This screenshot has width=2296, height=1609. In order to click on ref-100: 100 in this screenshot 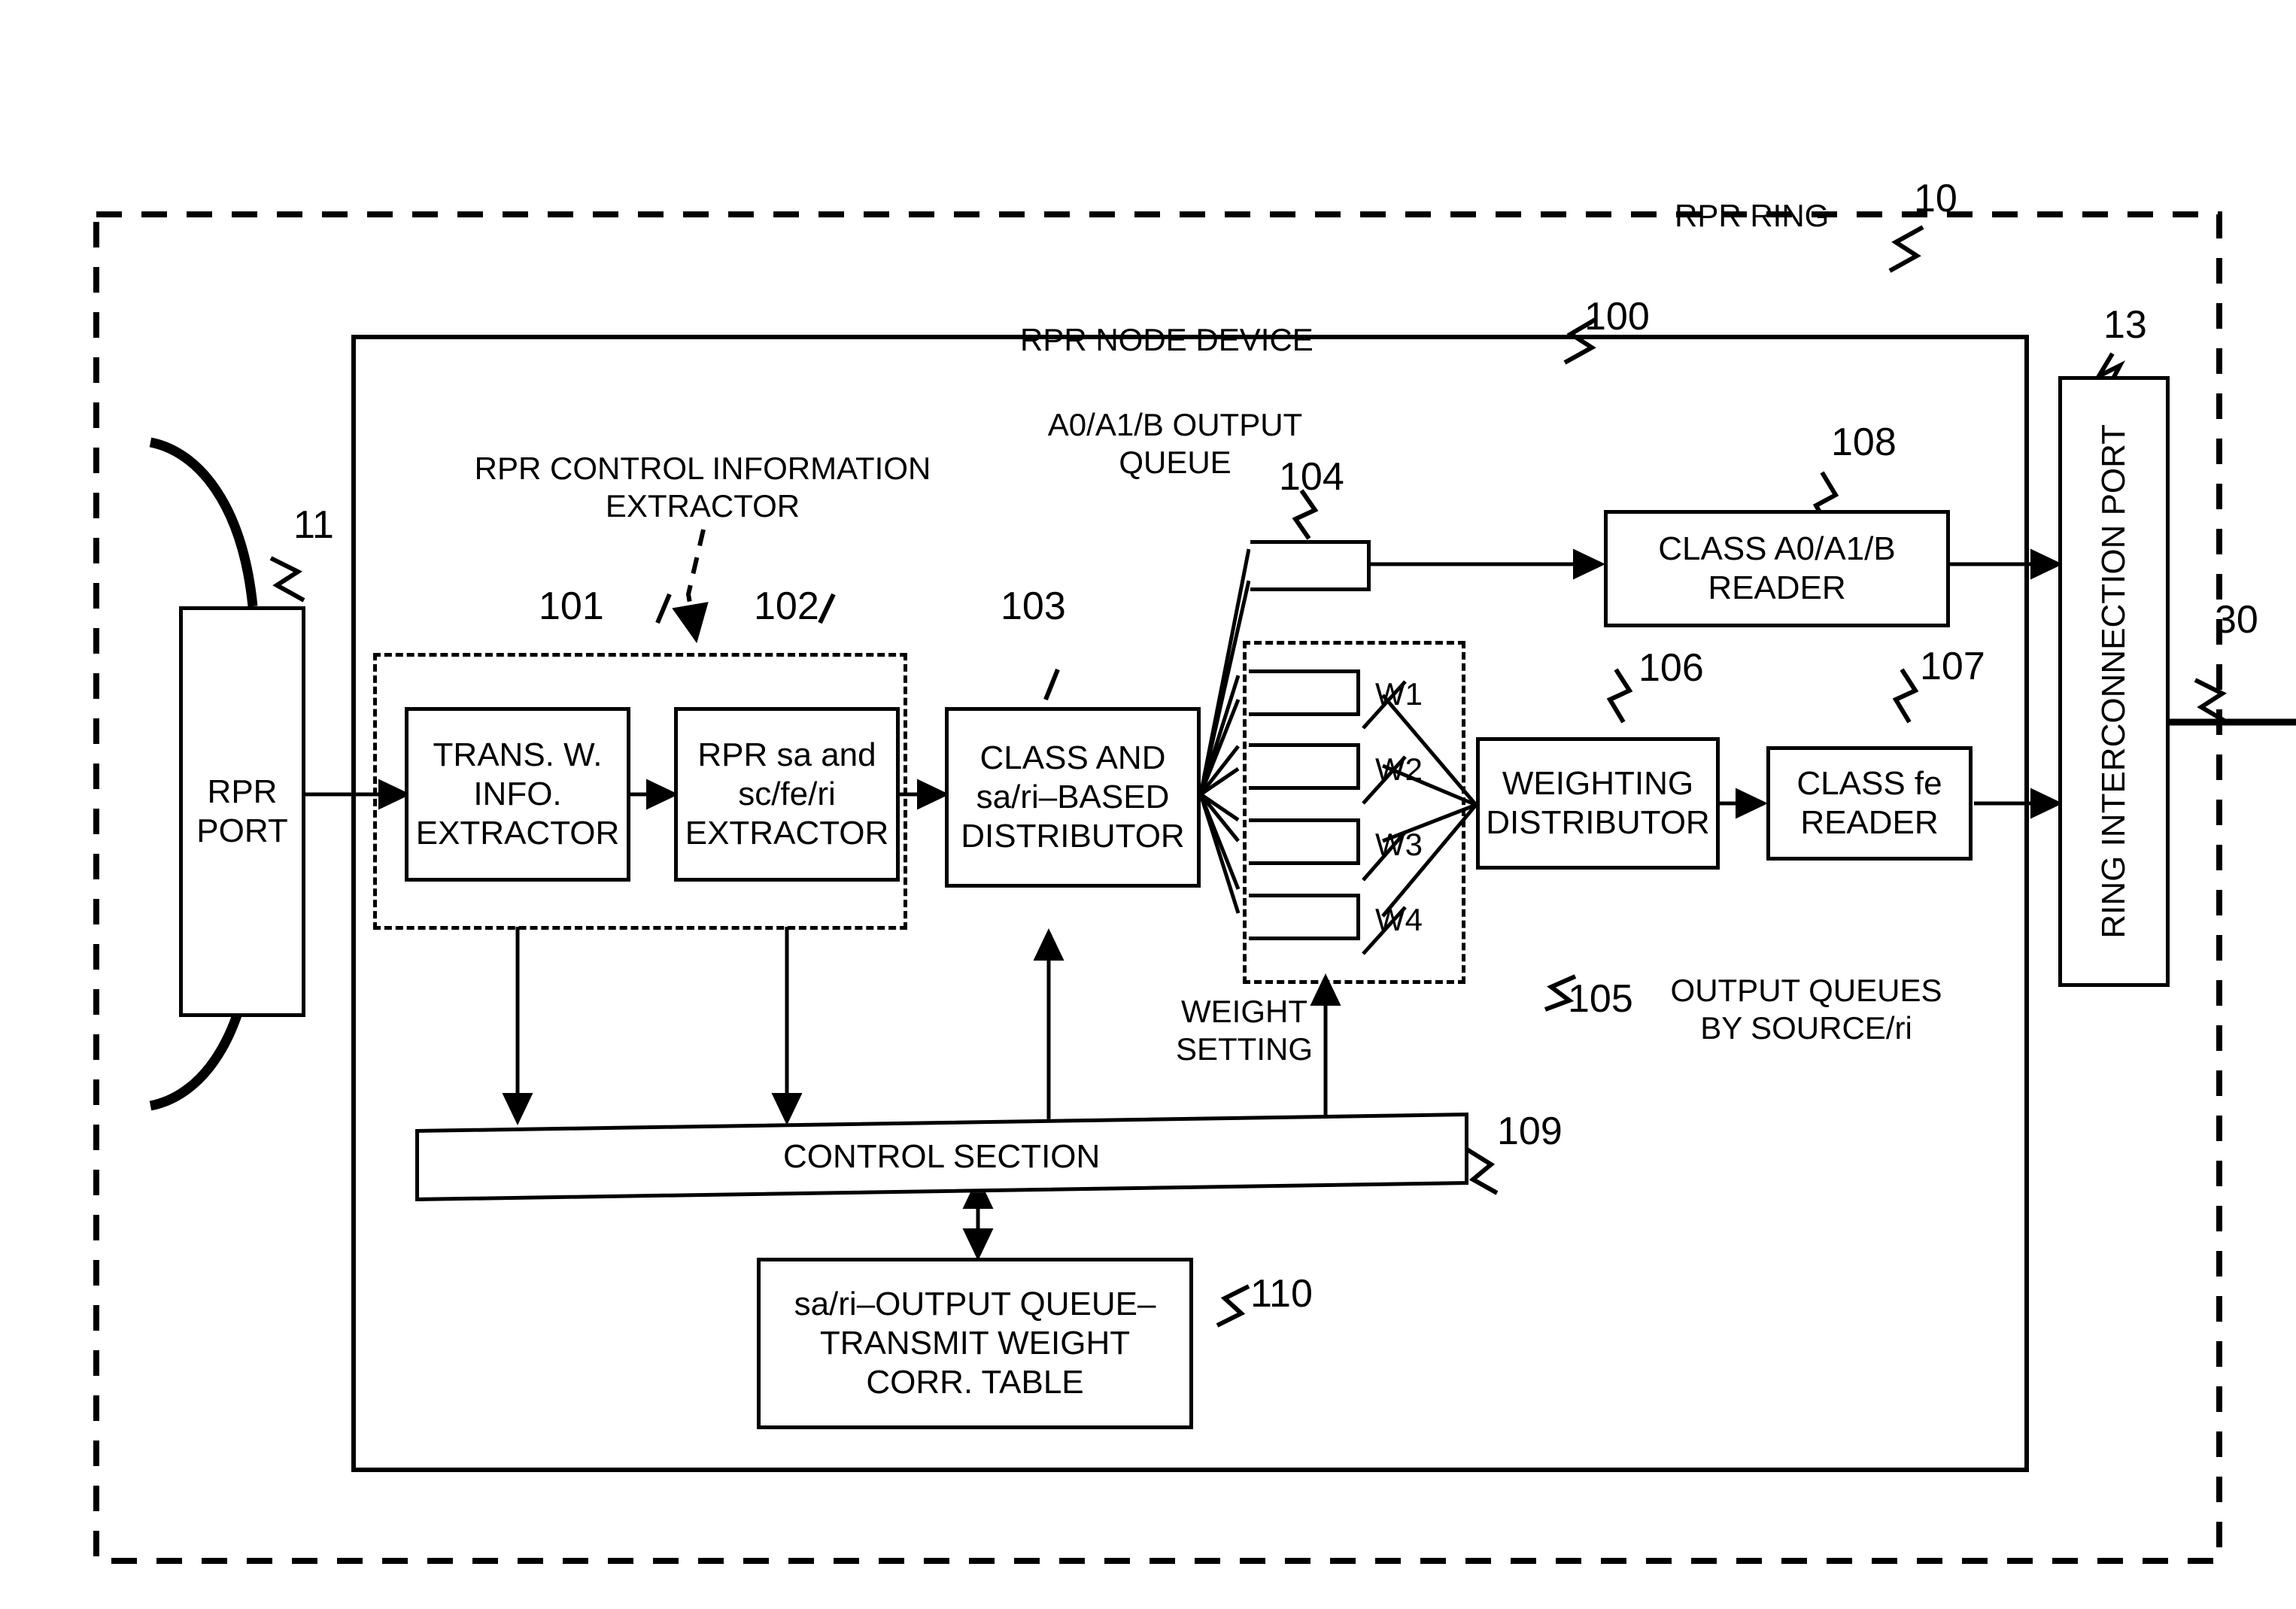, I will do `click(1617, 316)`.